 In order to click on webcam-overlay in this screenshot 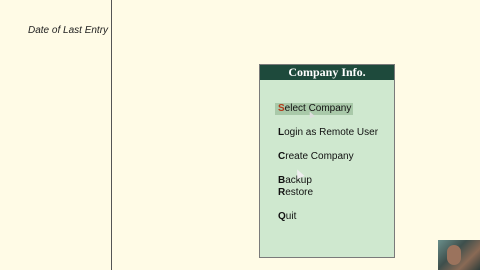, I will do `click(459, 255)`.